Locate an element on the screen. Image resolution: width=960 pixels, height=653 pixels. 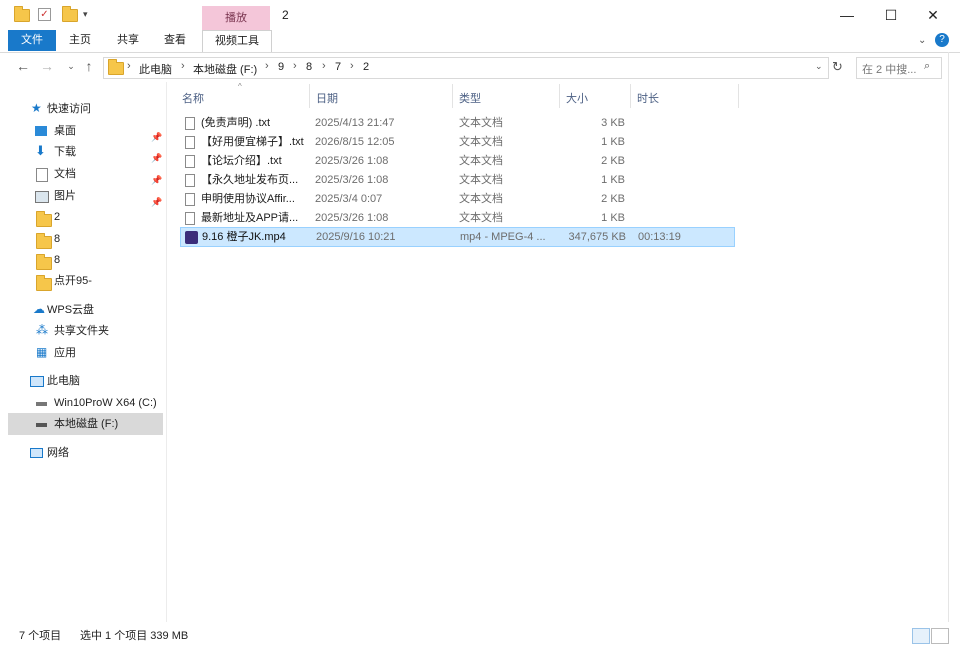
file-name: 【论坛介绍】.txt is located at coordinates (241, 161).